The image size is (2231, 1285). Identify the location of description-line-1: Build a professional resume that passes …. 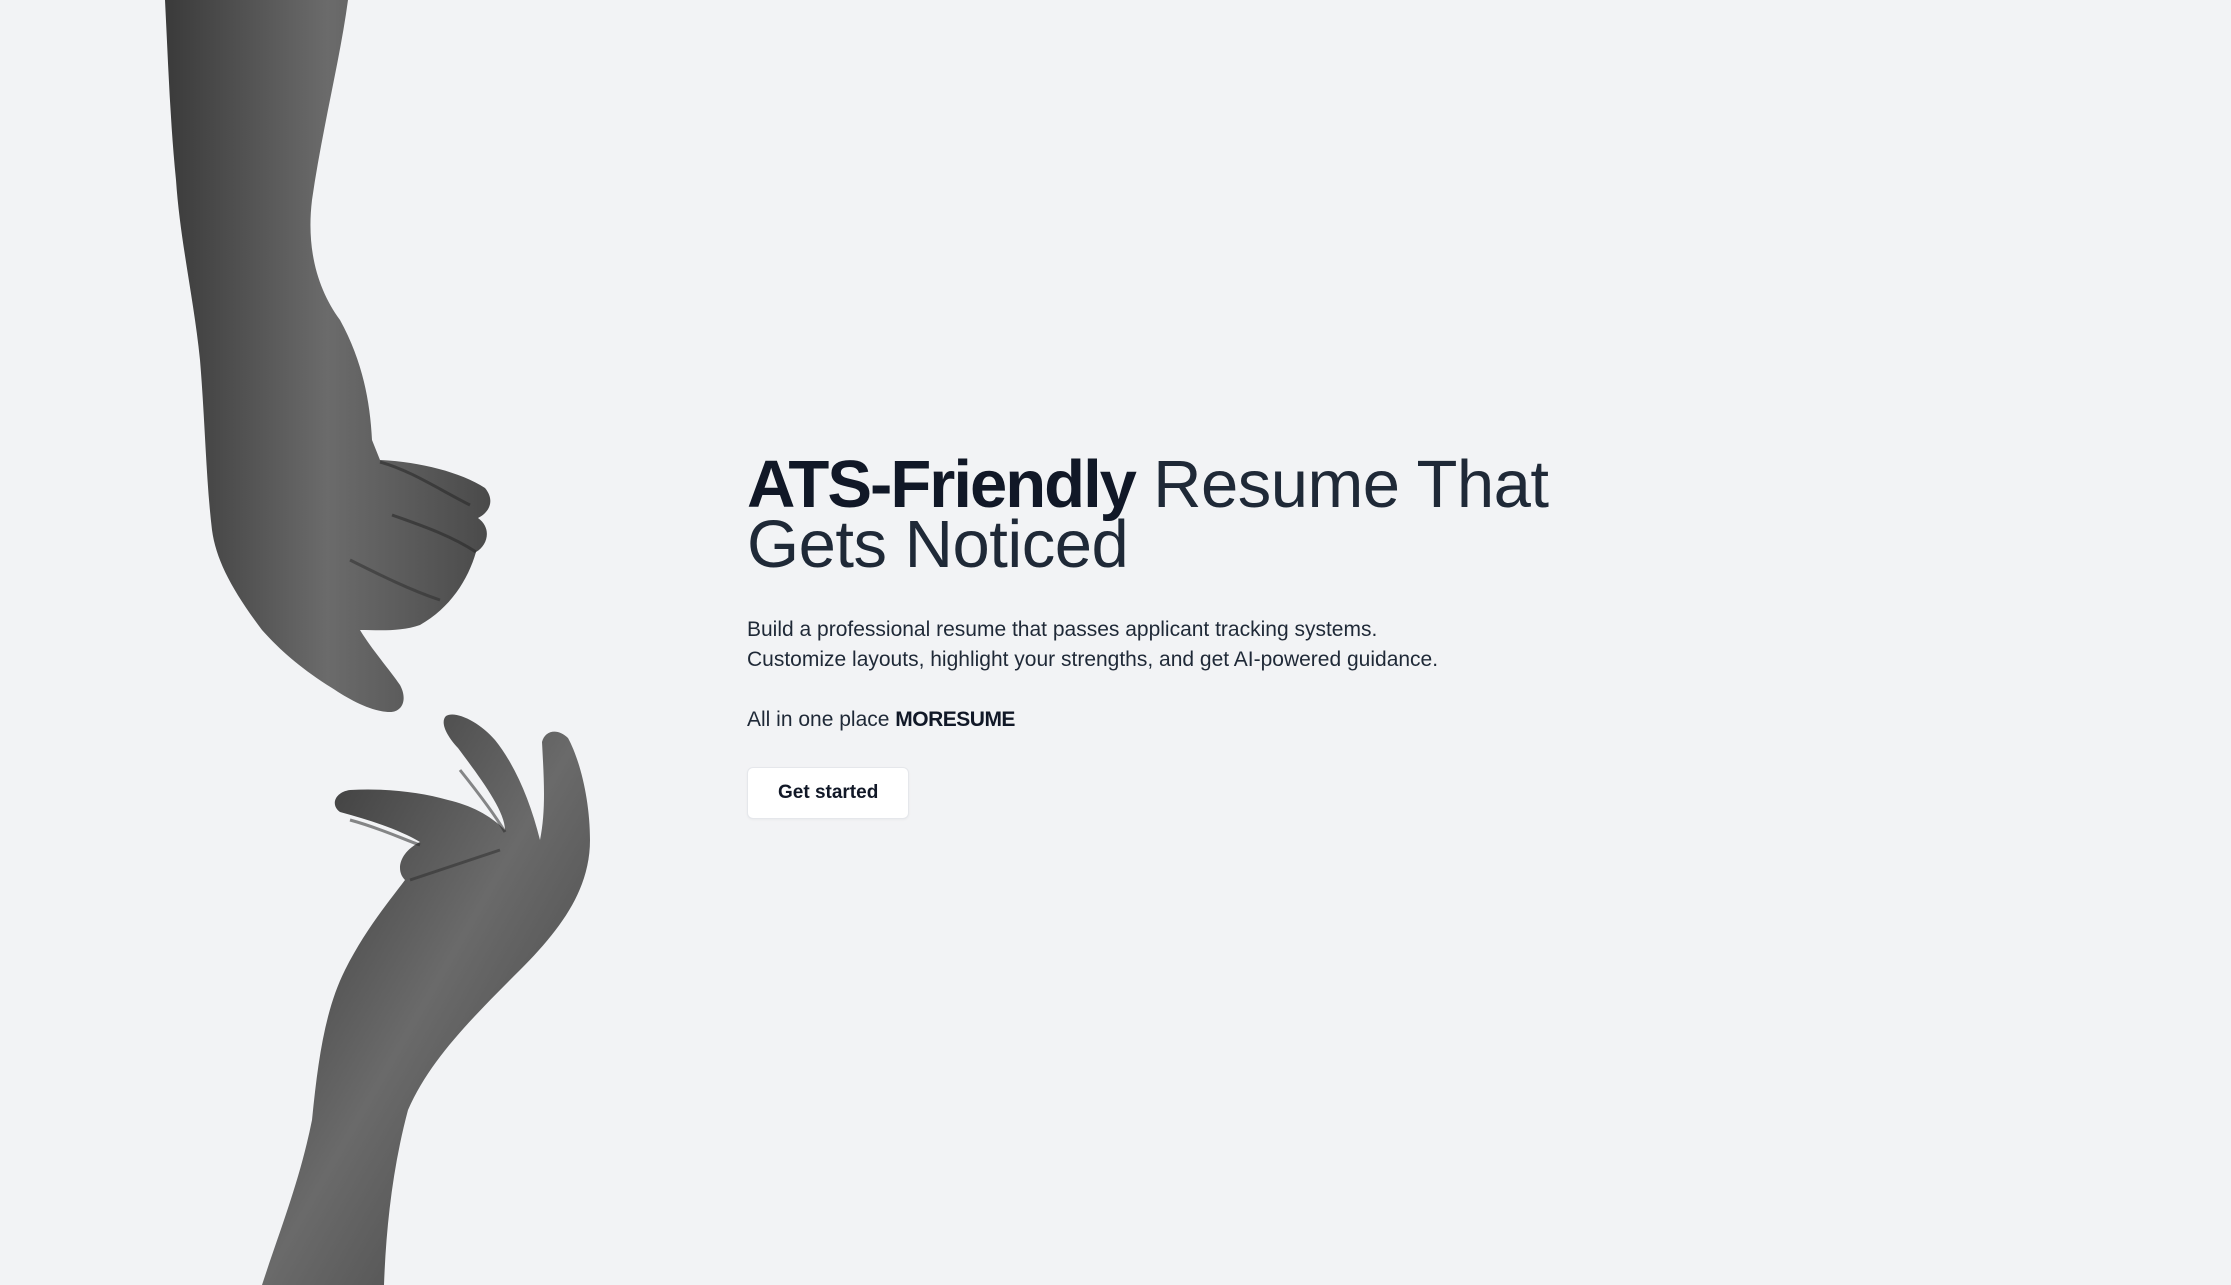
(1062, 629).